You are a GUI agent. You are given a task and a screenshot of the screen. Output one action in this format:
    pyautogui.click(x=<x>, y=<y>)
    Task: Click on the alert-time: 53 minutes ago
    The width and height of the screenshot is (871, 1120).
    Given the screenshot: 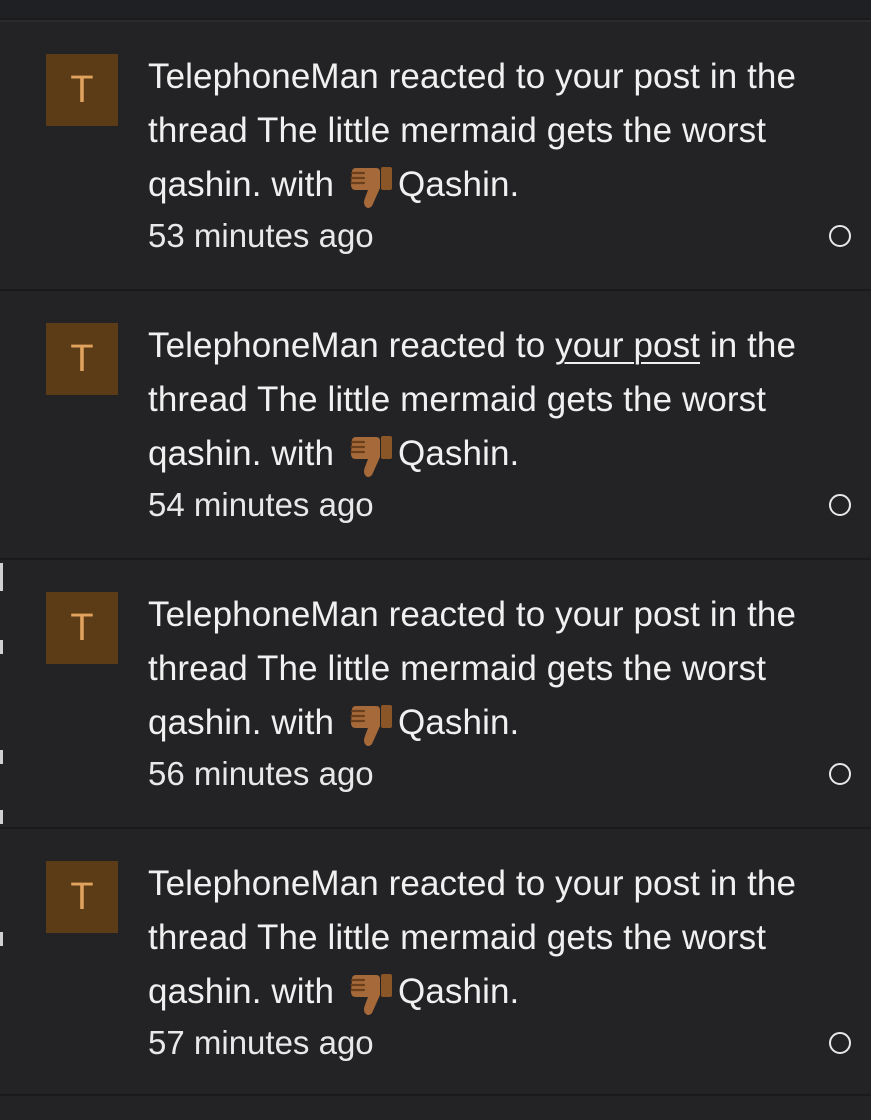 What is the action you would take?
    pyautogui.click(x=261, y=235)
    